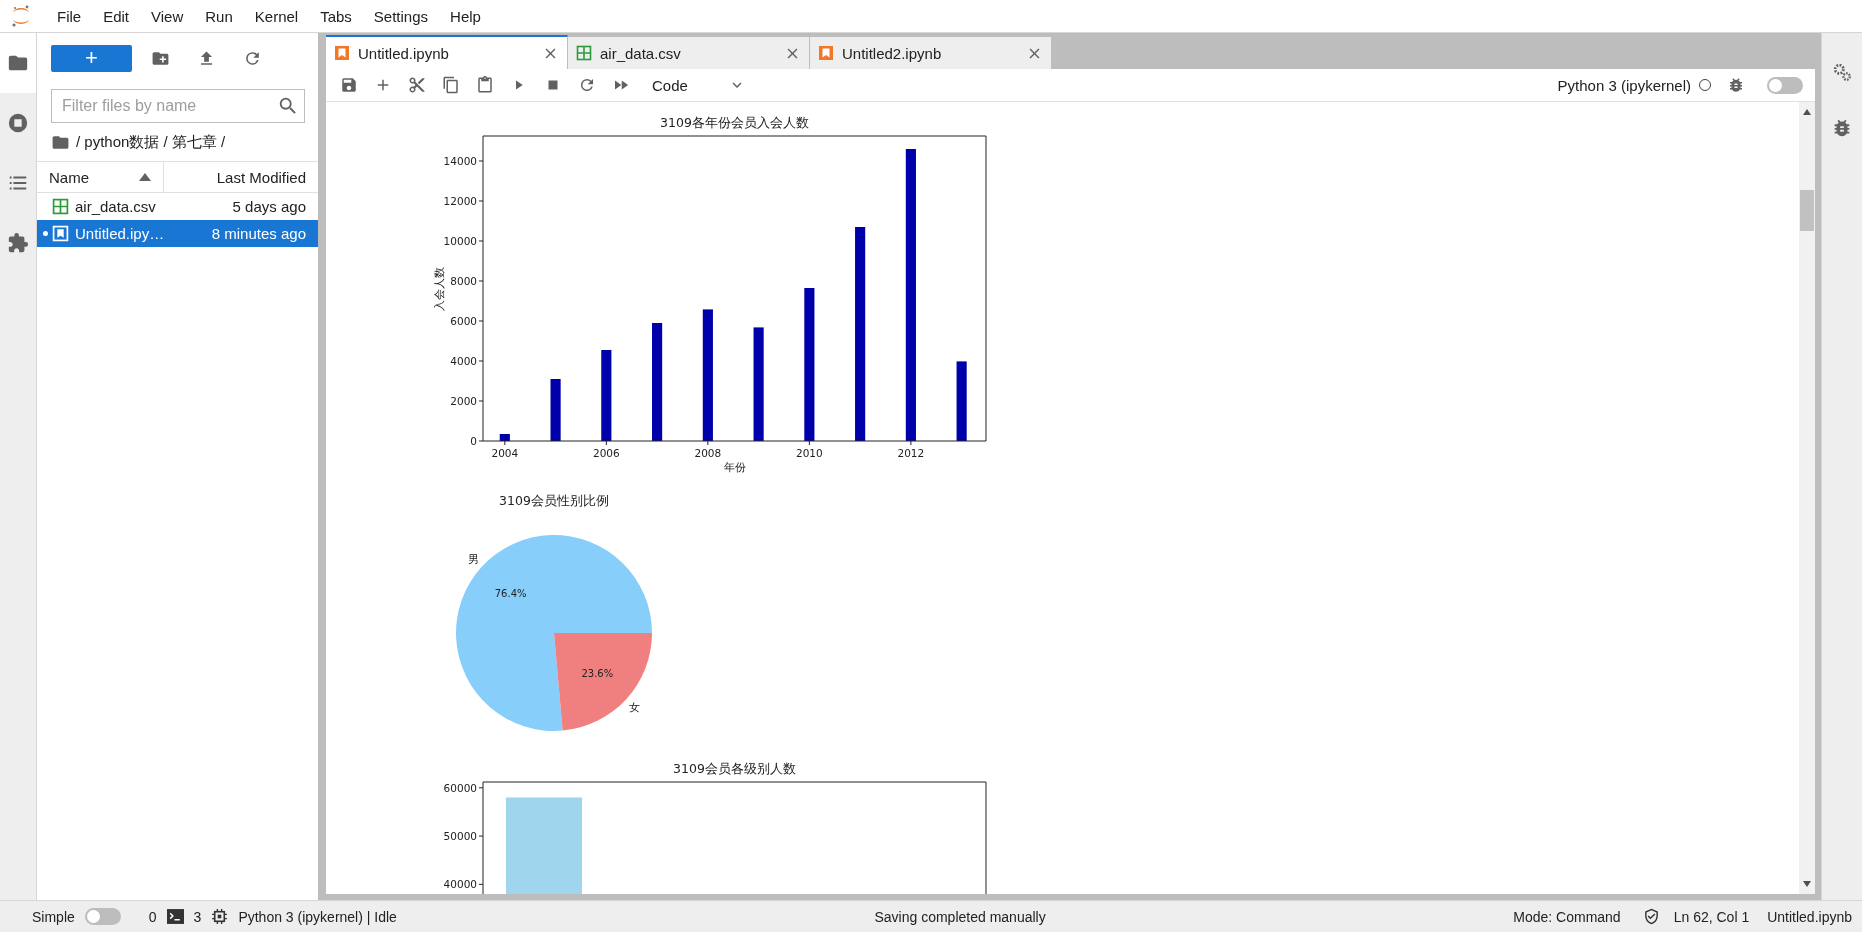 This screenshot has width=1862, height=932. What do you see at coordinates (606, 453) in the screenshot?
I see `tick-label: 2006` at bounding box center [606, 453].